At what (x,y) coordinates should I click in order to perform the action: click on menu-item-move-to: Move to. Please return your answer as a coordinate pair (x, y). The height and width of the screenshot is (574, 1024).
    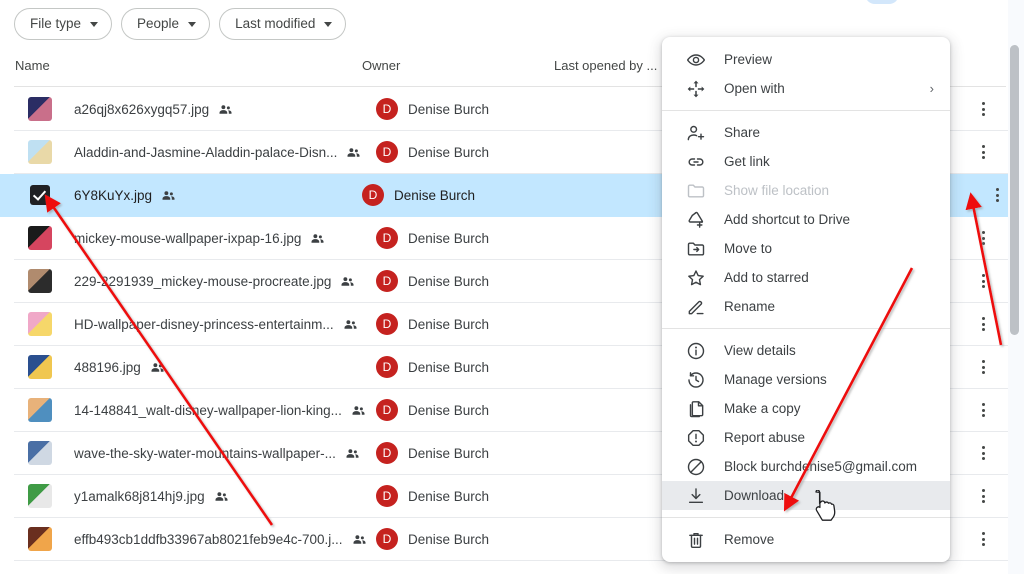
    Looking at the image, I should click on (806, 248).